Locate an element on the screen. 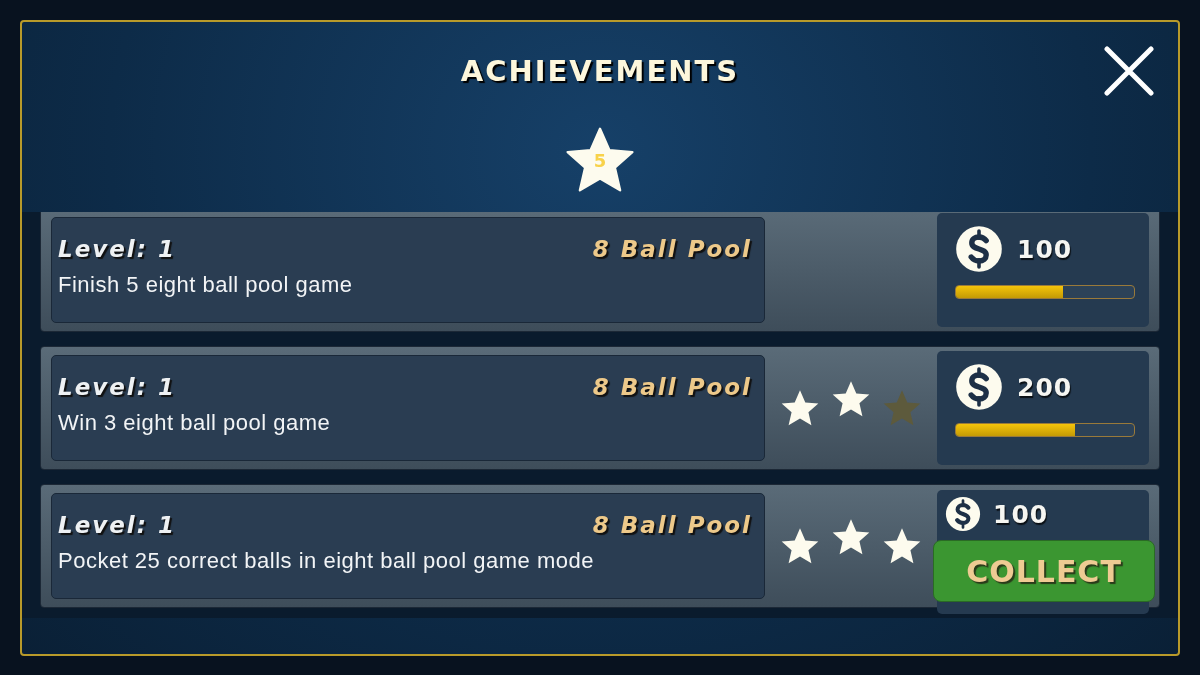  close-icon is located at coordinates (1129, 71).